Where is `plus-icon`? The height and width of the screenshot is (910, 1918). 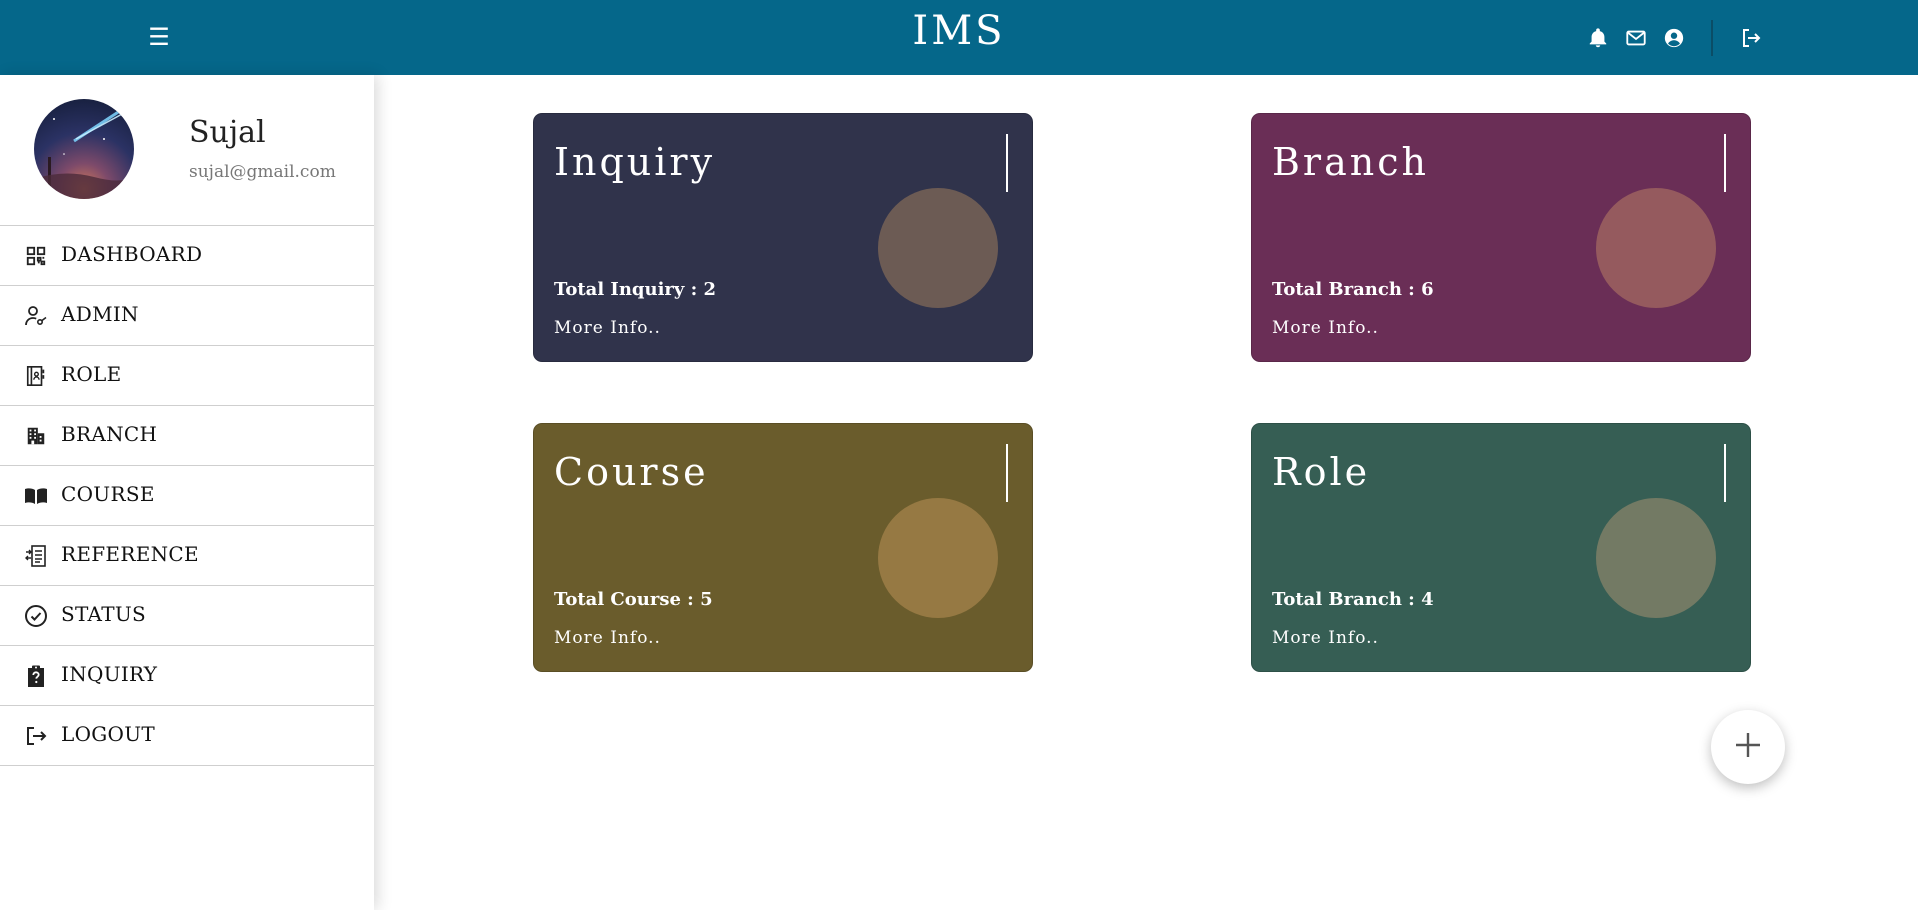
plus-icon is located at coordinates (1748, 747).